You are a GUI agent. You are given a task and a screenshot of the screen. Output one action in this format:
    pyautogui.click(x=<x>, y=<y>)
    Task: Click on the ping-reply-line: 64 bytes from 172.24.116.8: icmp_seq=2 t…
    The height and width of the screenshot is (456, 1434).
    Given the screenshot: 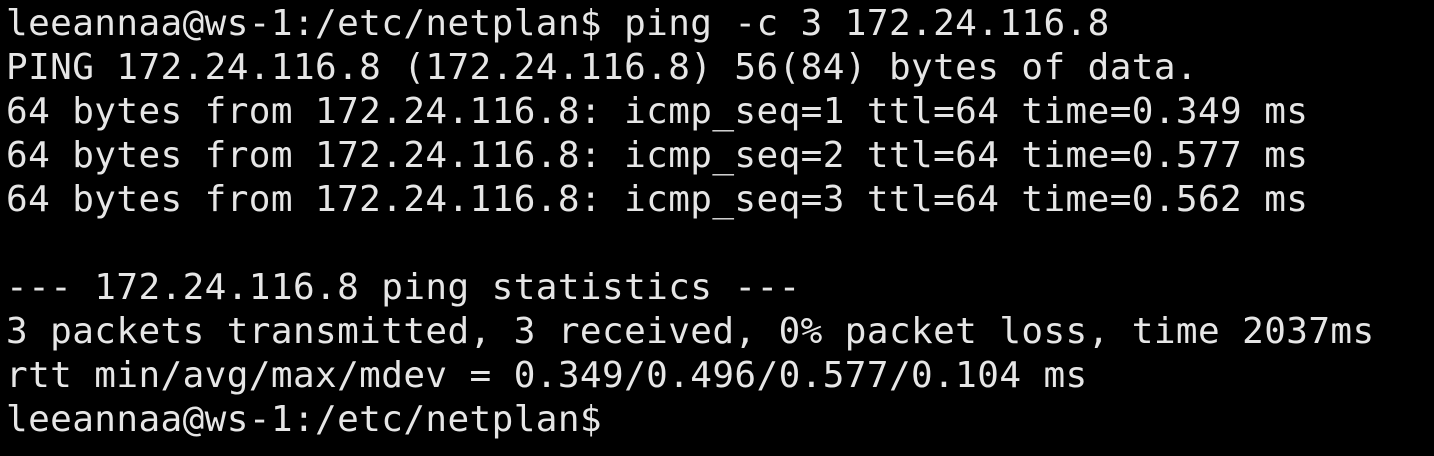 What is the action you would take?
    pyautogui.click(x=657, y=155)
    